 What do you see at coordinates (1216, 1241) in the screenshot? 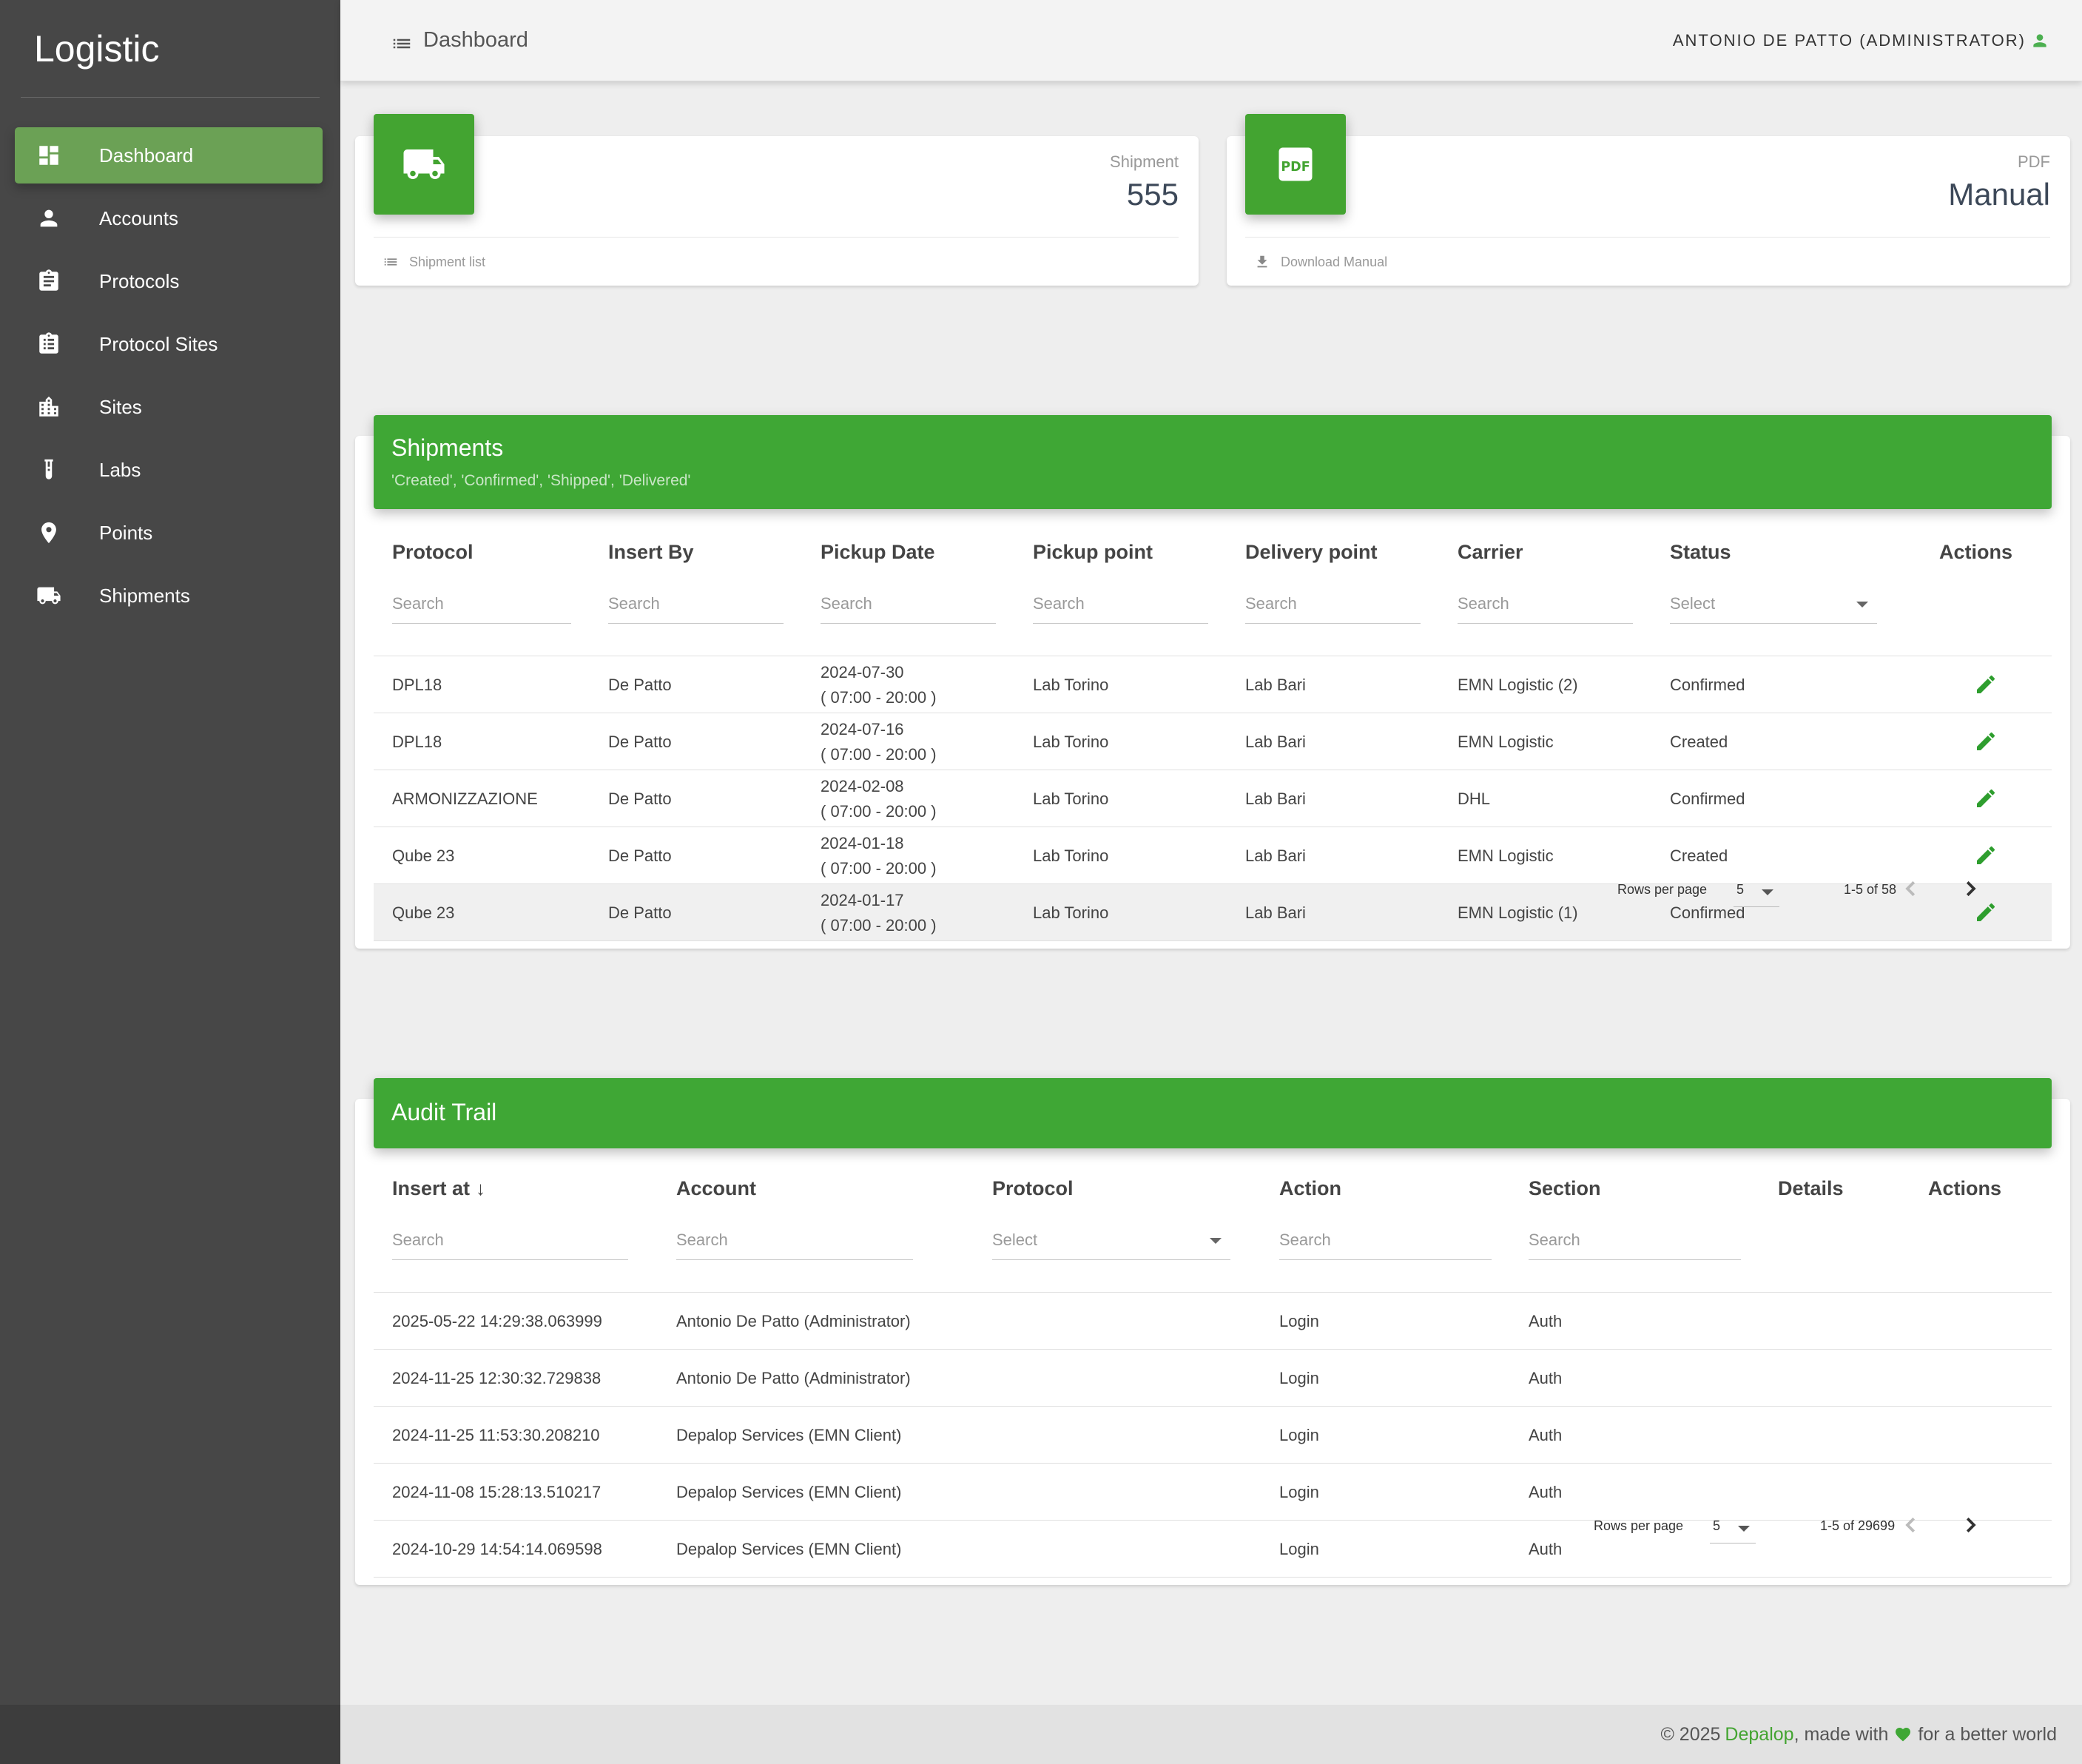
I see `chevron-down-icon` at bounding box center [1216, 1241].